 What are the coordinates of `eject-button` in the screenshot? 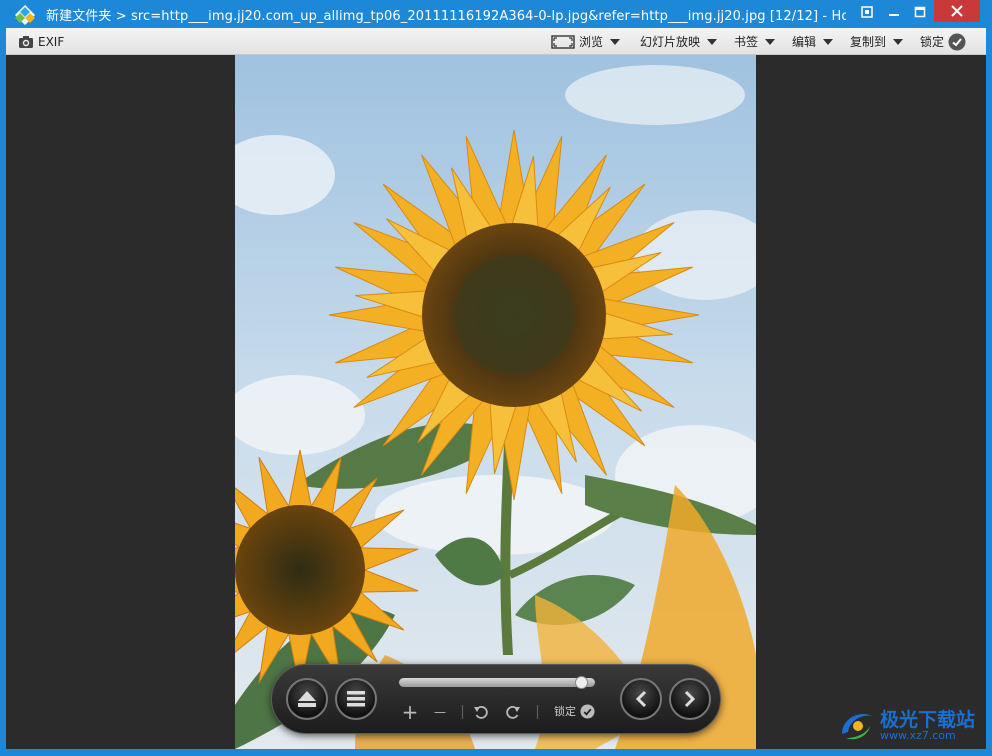 It's located at (307, 699).